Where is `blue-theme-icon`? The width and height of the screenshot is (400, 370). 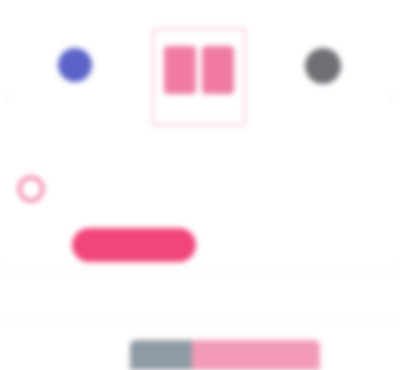
blue-theme-icon is located at coordinates (75, 65).